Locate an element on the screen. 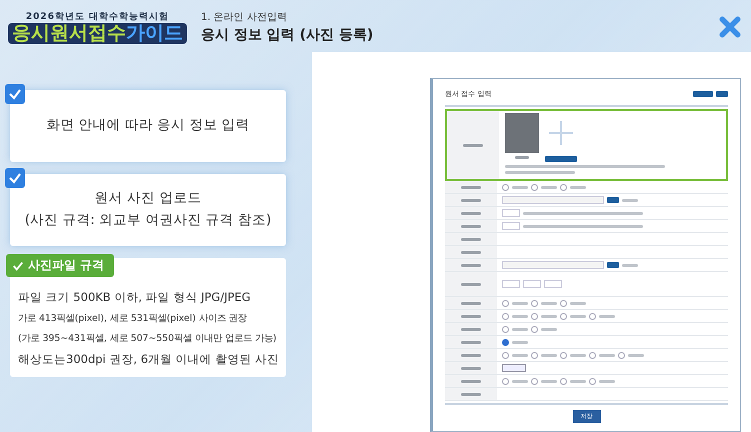  photo-placeholder is located at coordinates (522, 133).